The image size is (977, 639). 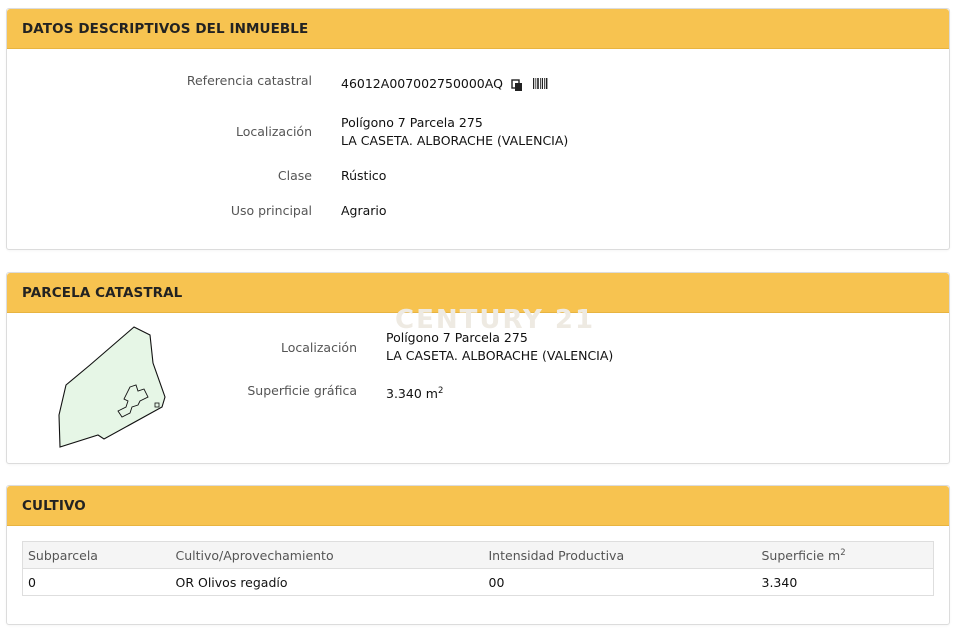 What do you see at coordinates (327, 555) in the screenshot?
I see `col-cultivo: Cultivo/Aprovechamiento` at bounding box center [327, 555].